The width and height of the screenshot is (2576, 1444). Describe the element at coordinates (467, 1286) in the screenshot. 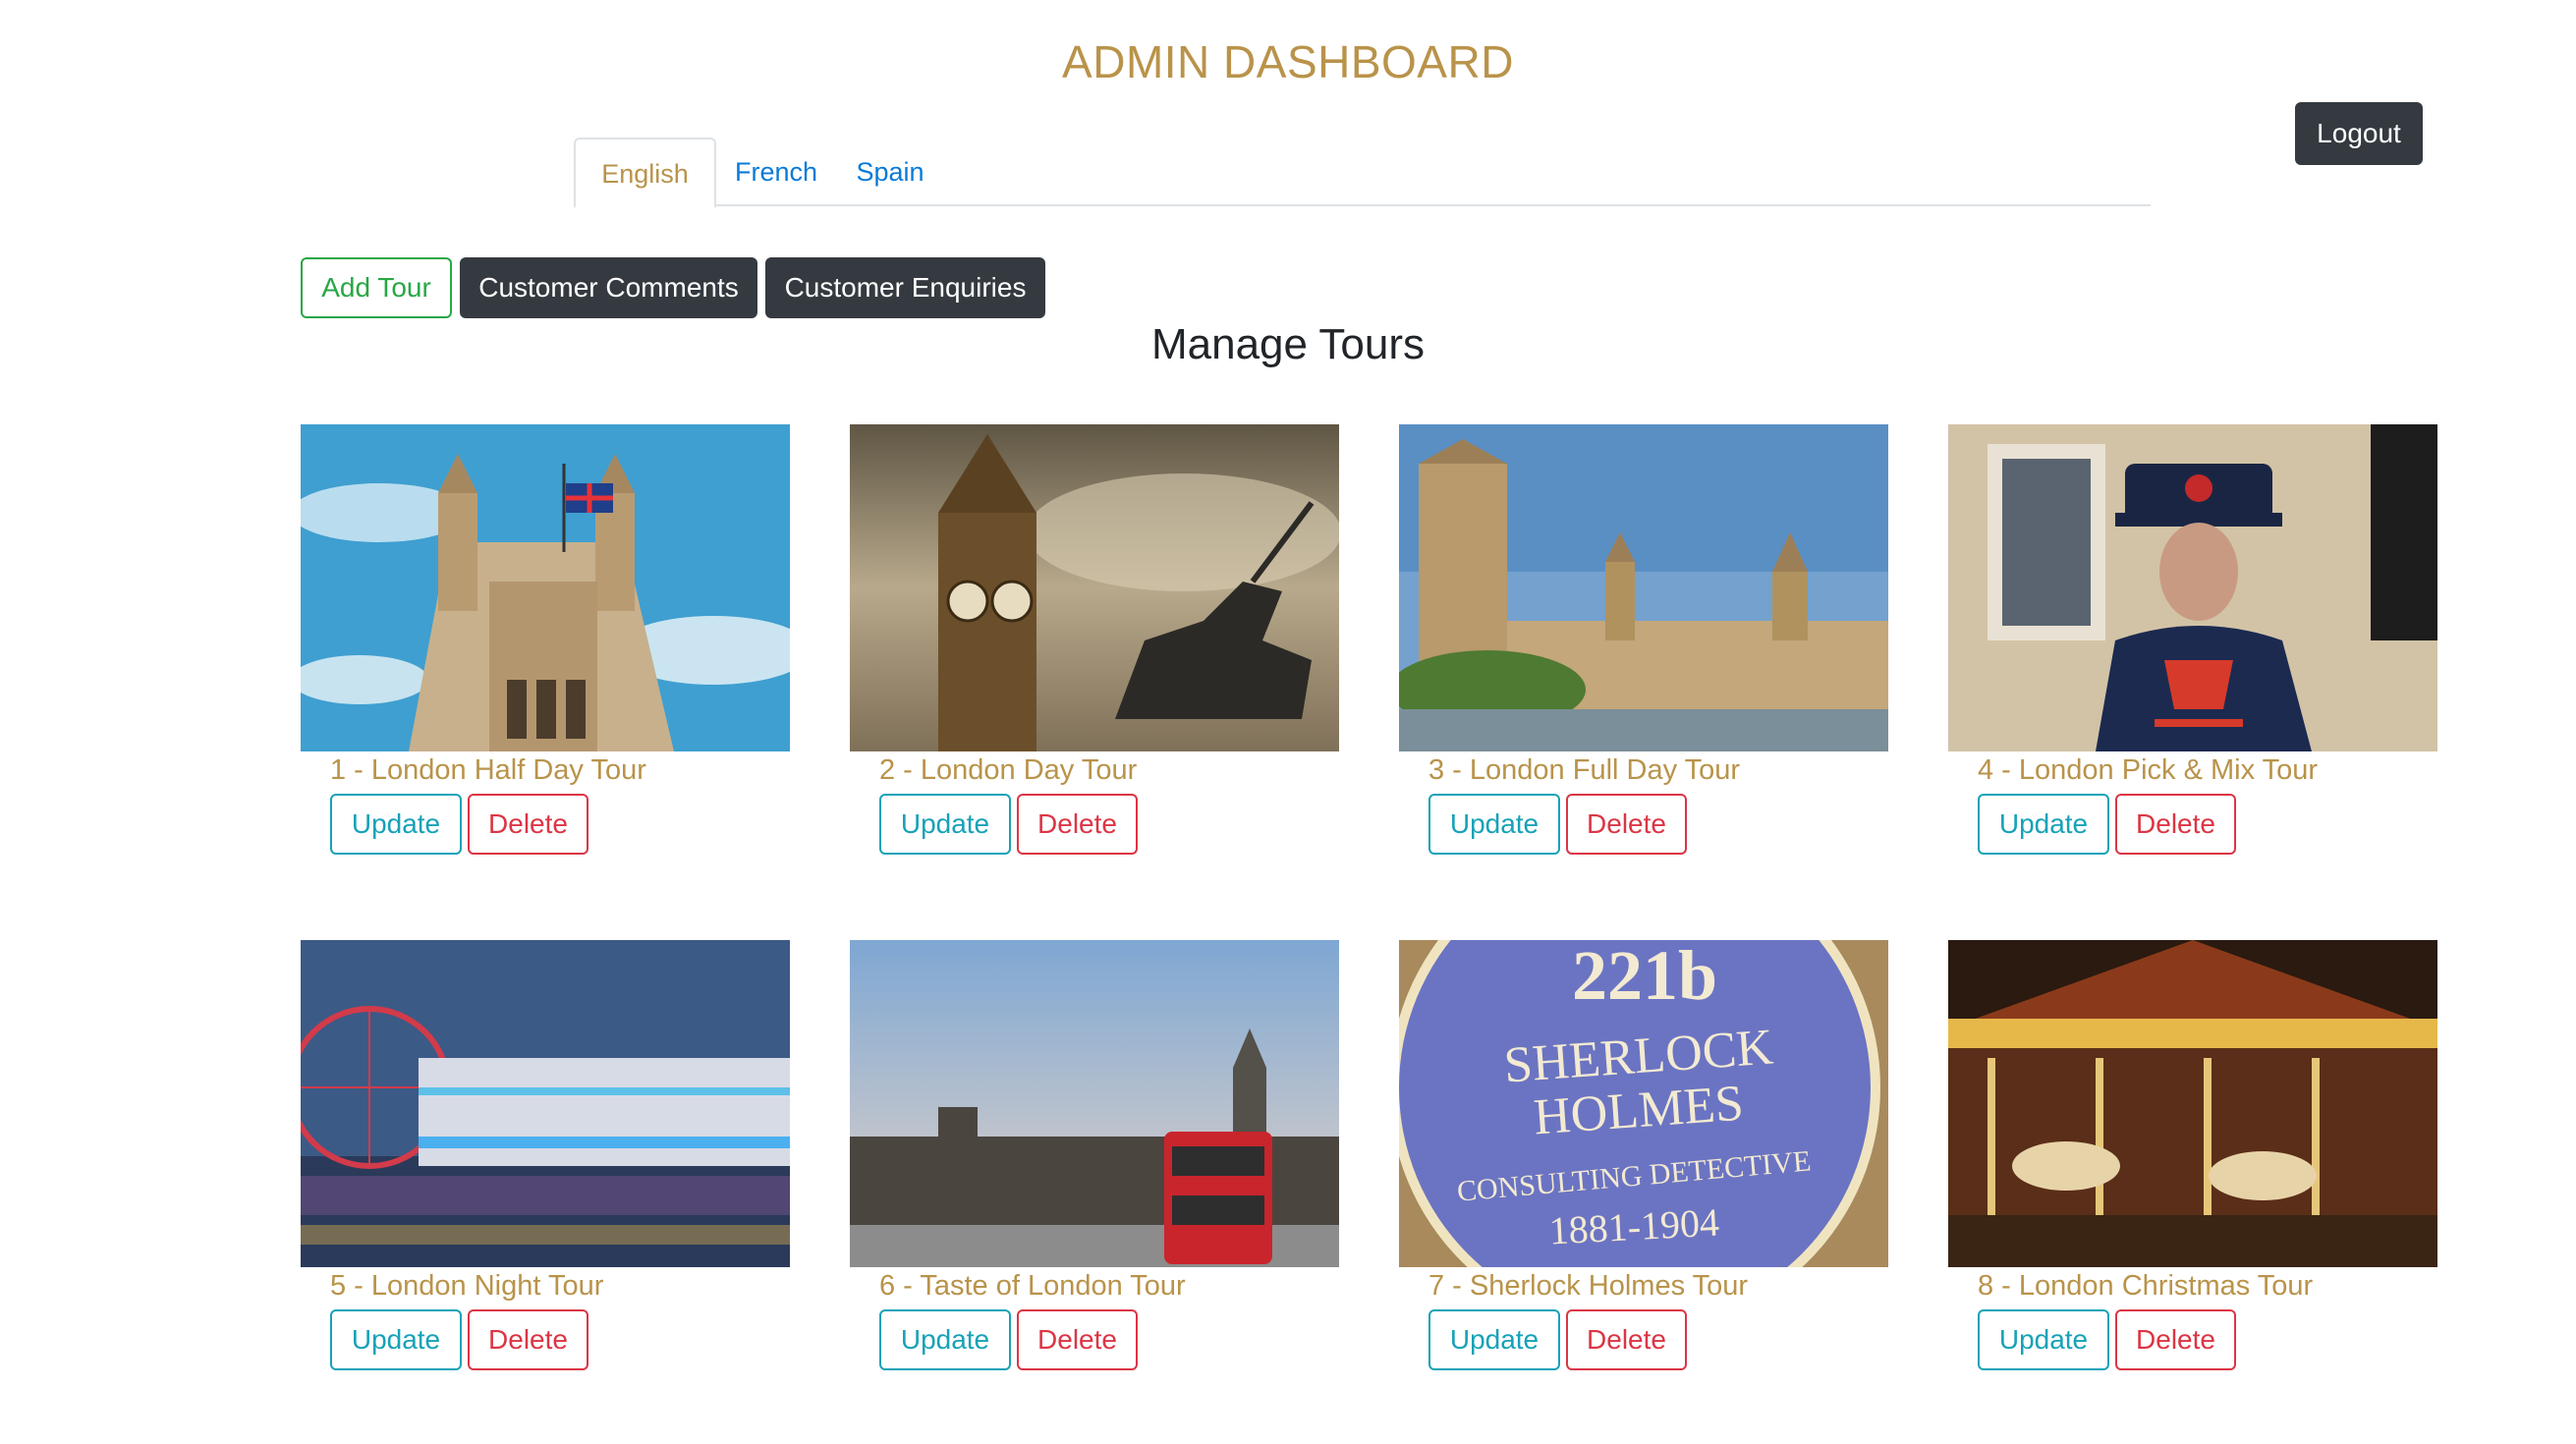

I see `tour-title: 5 - London Night Tour` at that location.